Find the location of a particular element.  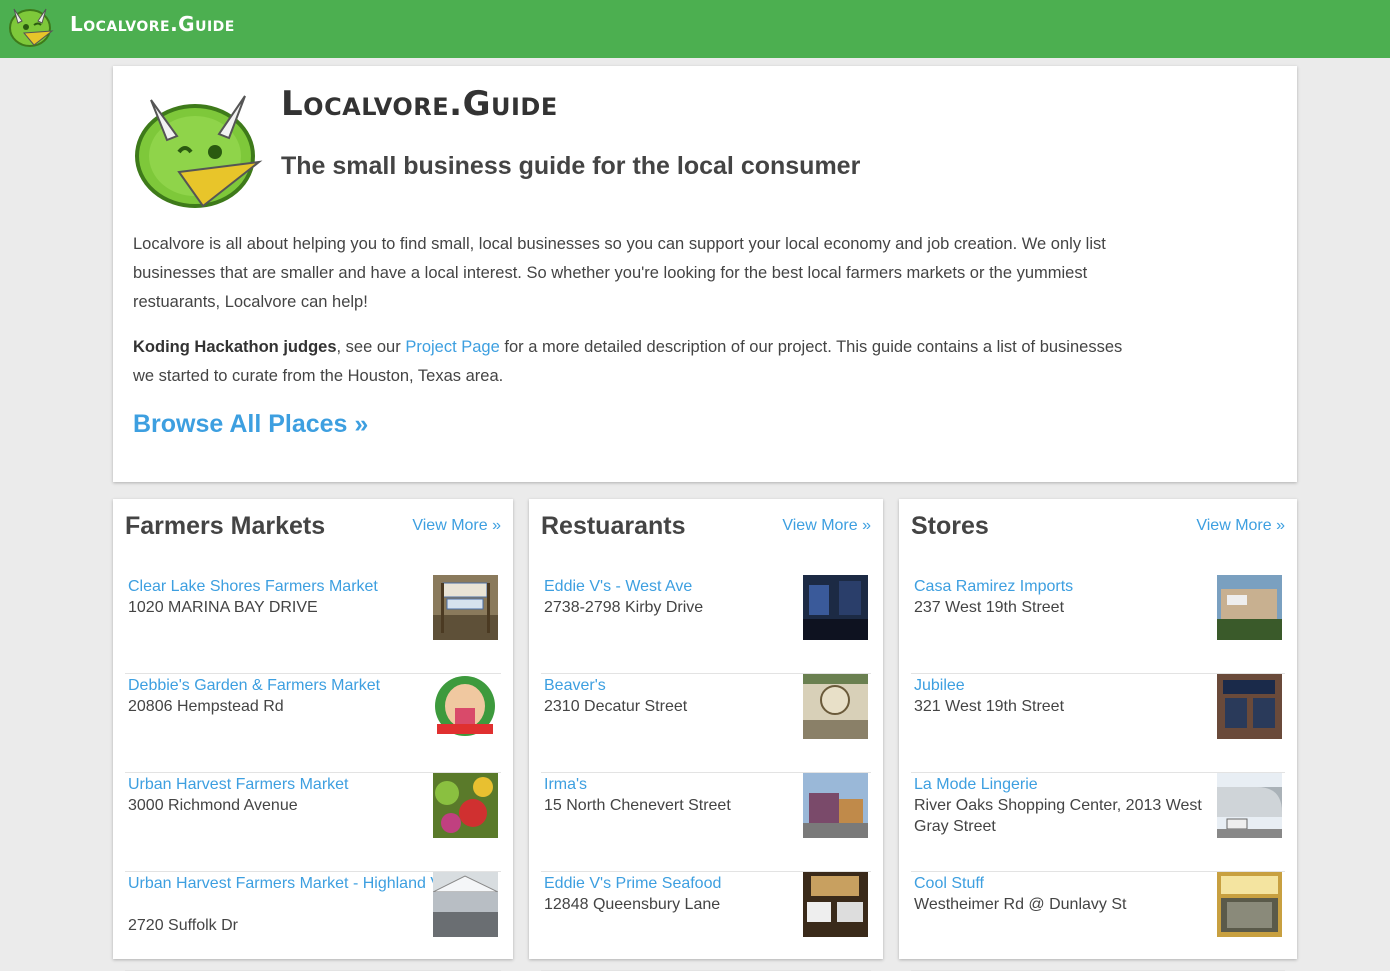

place-address: 237 West 19th Street is located at coordinates (989, 607).